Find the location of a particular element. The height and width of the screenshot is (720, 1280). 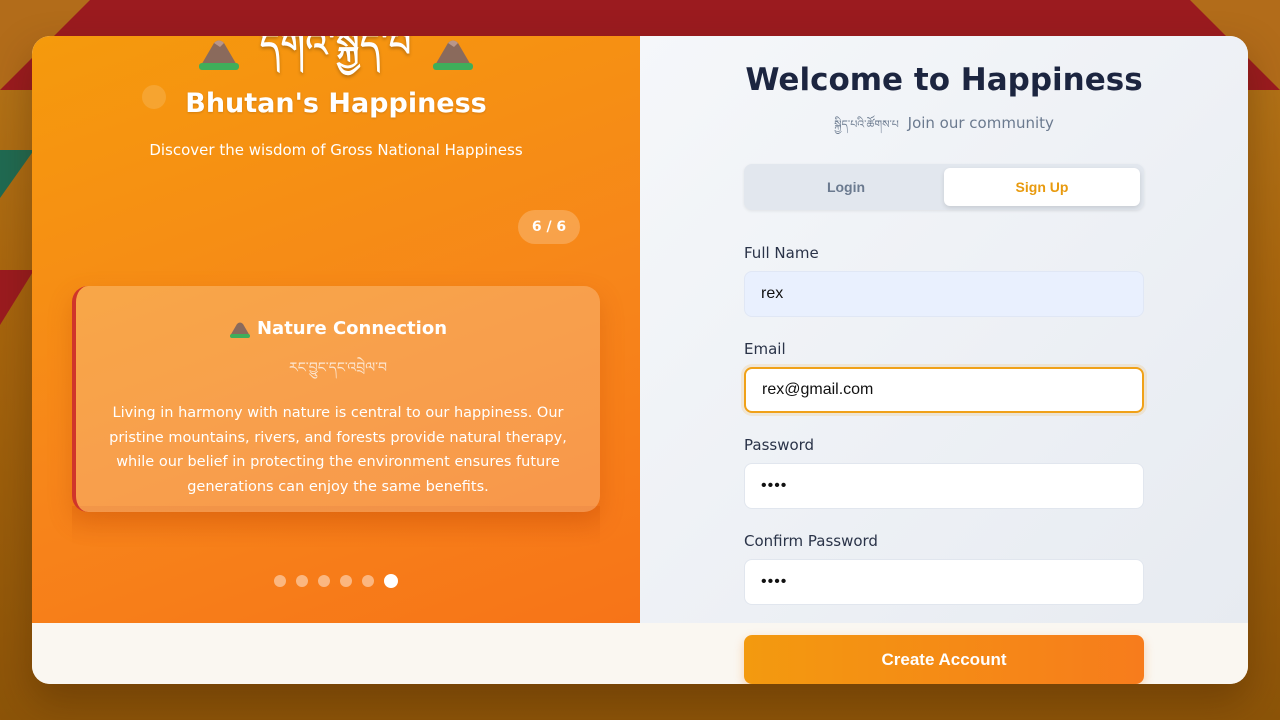

slide-tibetan: རང་བྱུང་དང་འབྲེལ་བ is located at coordinates (338, 368).